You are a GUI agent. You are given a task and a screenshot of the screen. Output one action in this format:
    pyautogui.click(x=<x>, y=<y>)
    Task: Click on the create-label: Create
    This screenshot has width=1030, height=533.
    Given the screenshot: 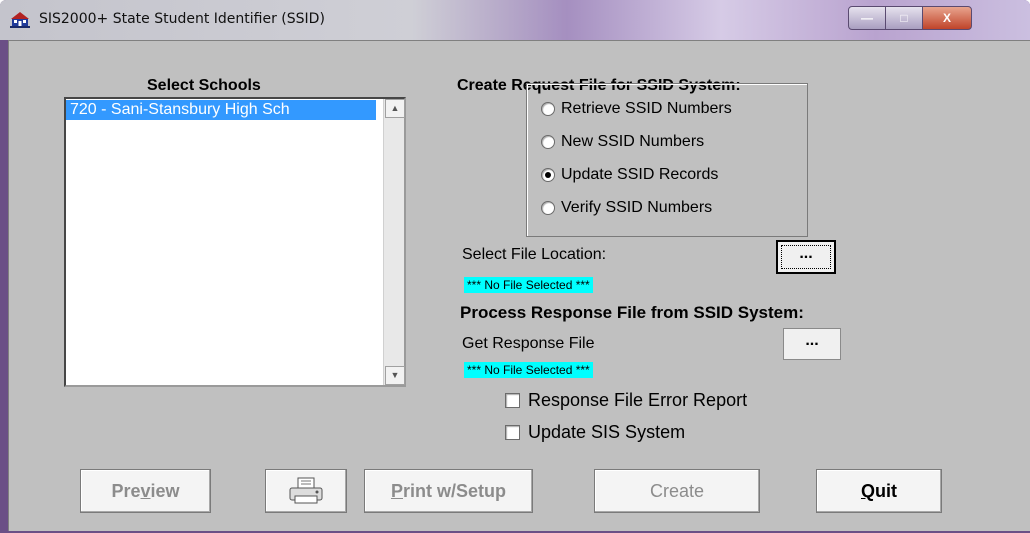 What is the action you would take?
    pyautogui.click(x=677, y=490)
    